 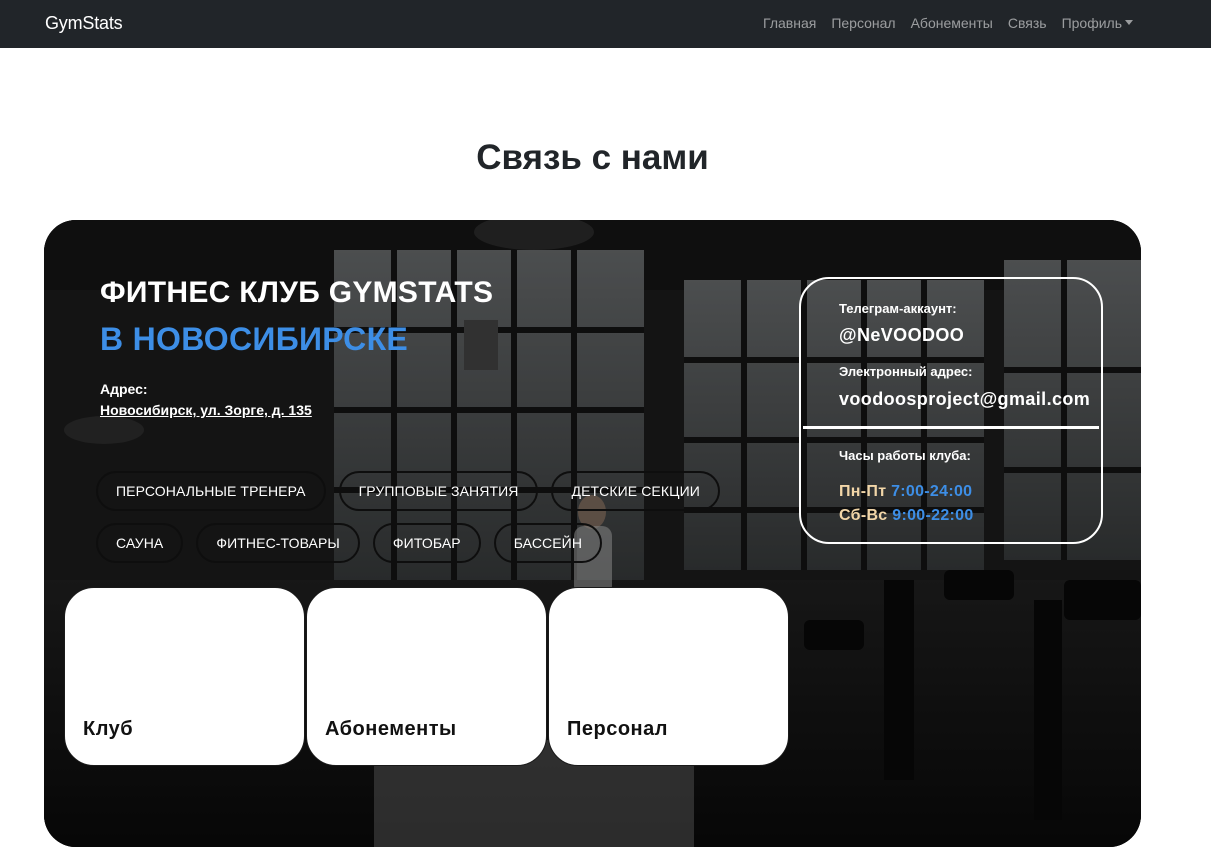 What do you see at coordinates (617, 729) in the screenshot?
I see `card-label-staff: Персонал` at bounding box center [617, 729].